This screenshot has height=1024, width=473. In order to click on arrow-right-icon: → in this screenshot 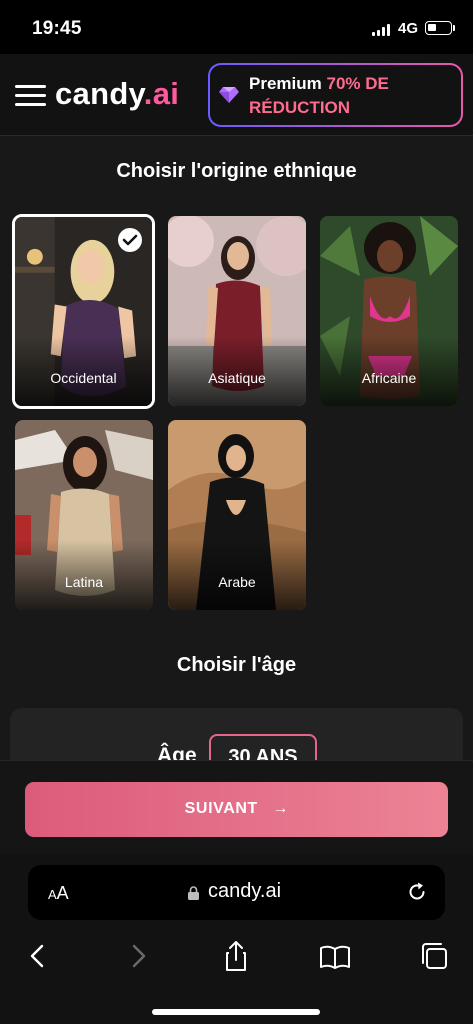, I will do `click(280, 808)`.